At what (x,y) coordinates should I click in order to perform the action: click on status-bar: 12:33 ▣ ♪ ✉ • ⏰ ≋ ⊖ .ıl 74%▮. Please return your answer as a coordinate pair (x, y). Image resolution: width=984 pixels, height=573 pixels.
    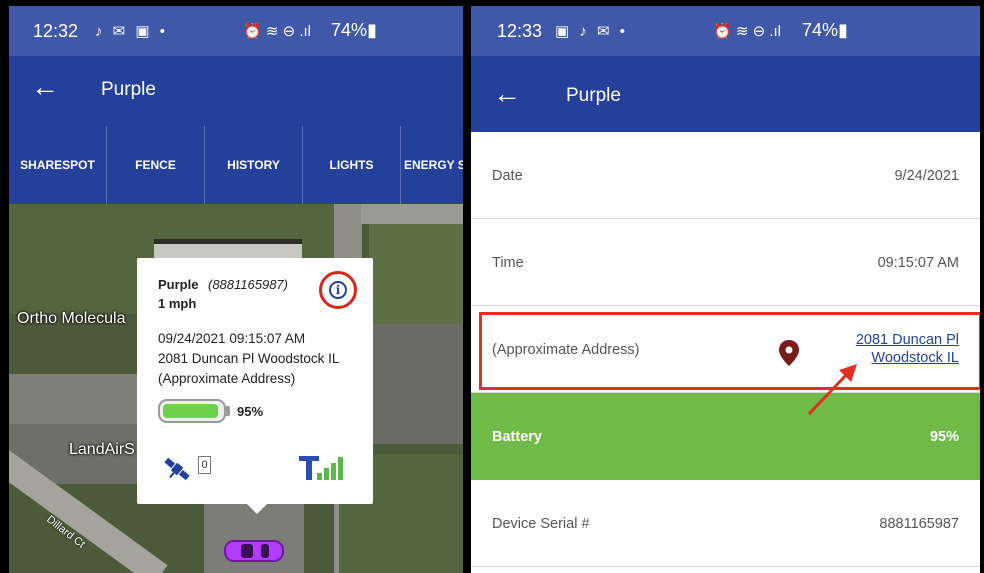
    Looking at the image, I should click on (725, 31).